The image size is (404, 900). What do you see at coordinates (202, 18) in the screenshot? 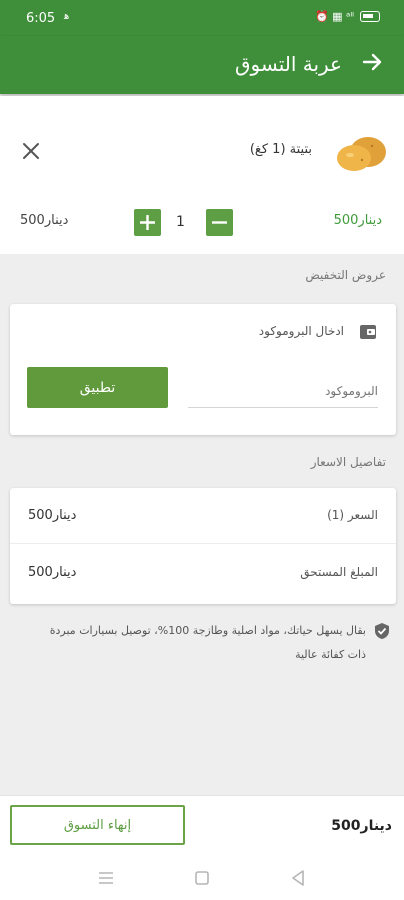
I see `status-bar: 6:05 ﻫ ⏰ ▦ ᵃˡˡ` at bounding box center [202, 18].